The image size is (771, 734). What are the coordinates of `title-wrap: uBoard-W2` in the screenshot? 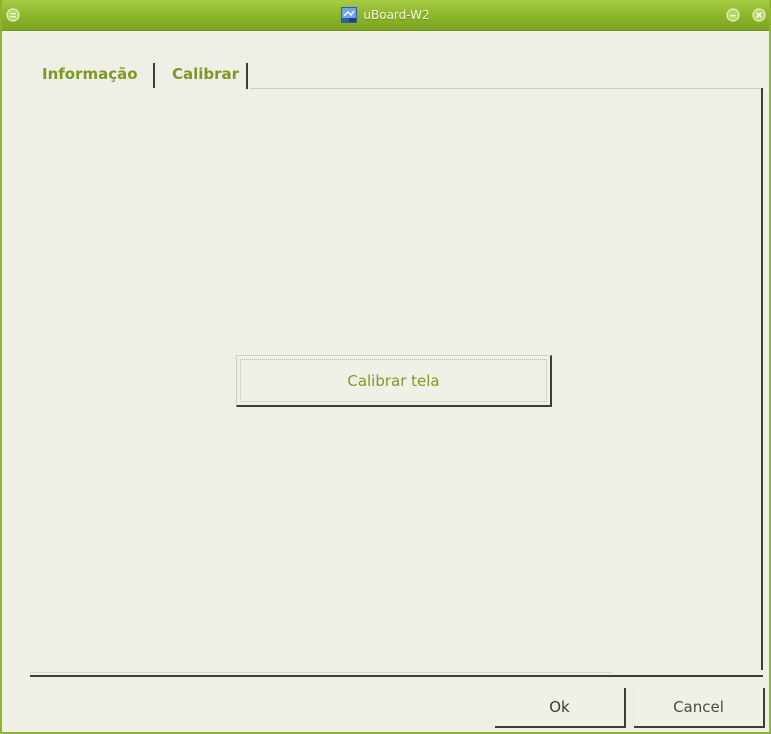 It's located at (385, 15).